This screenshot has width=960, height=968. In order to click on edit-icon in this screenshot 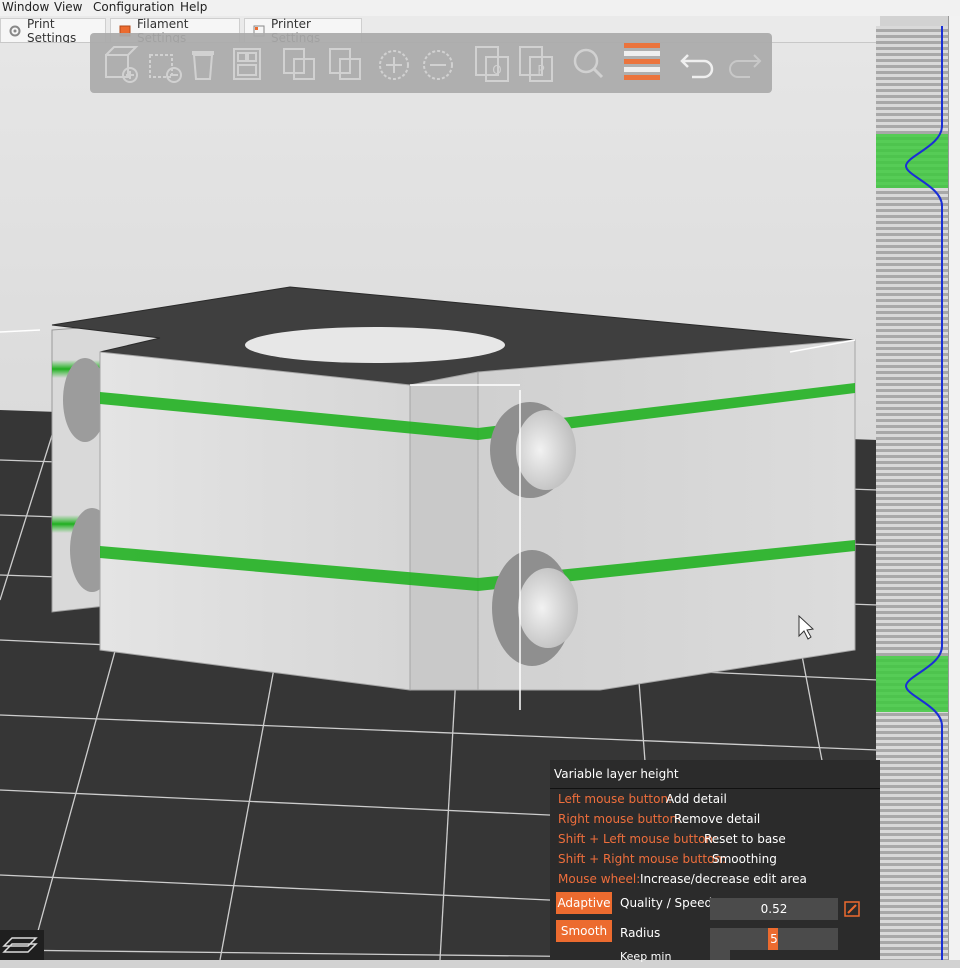, I will do `click(852, 909)`.